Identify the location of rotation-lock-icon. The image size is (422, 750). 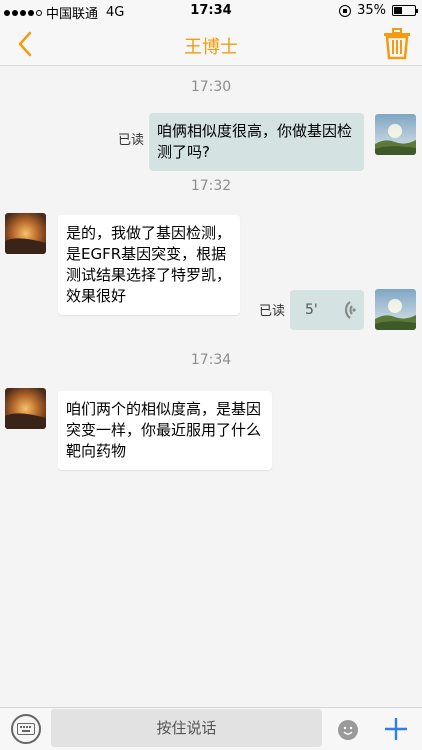
(345, 10).